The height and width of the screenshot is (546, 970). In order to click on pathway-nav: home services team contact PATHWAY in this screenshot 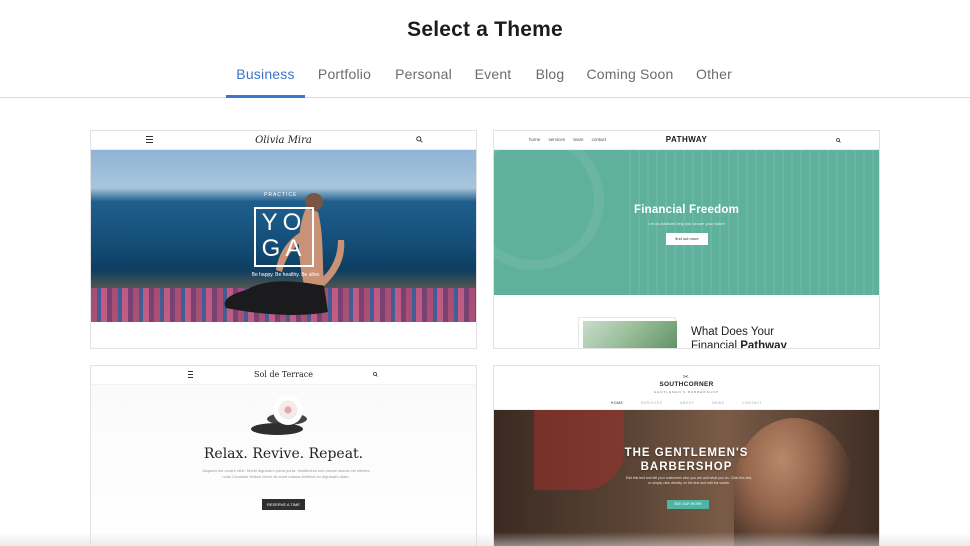, I will do `click(686, 140)`.